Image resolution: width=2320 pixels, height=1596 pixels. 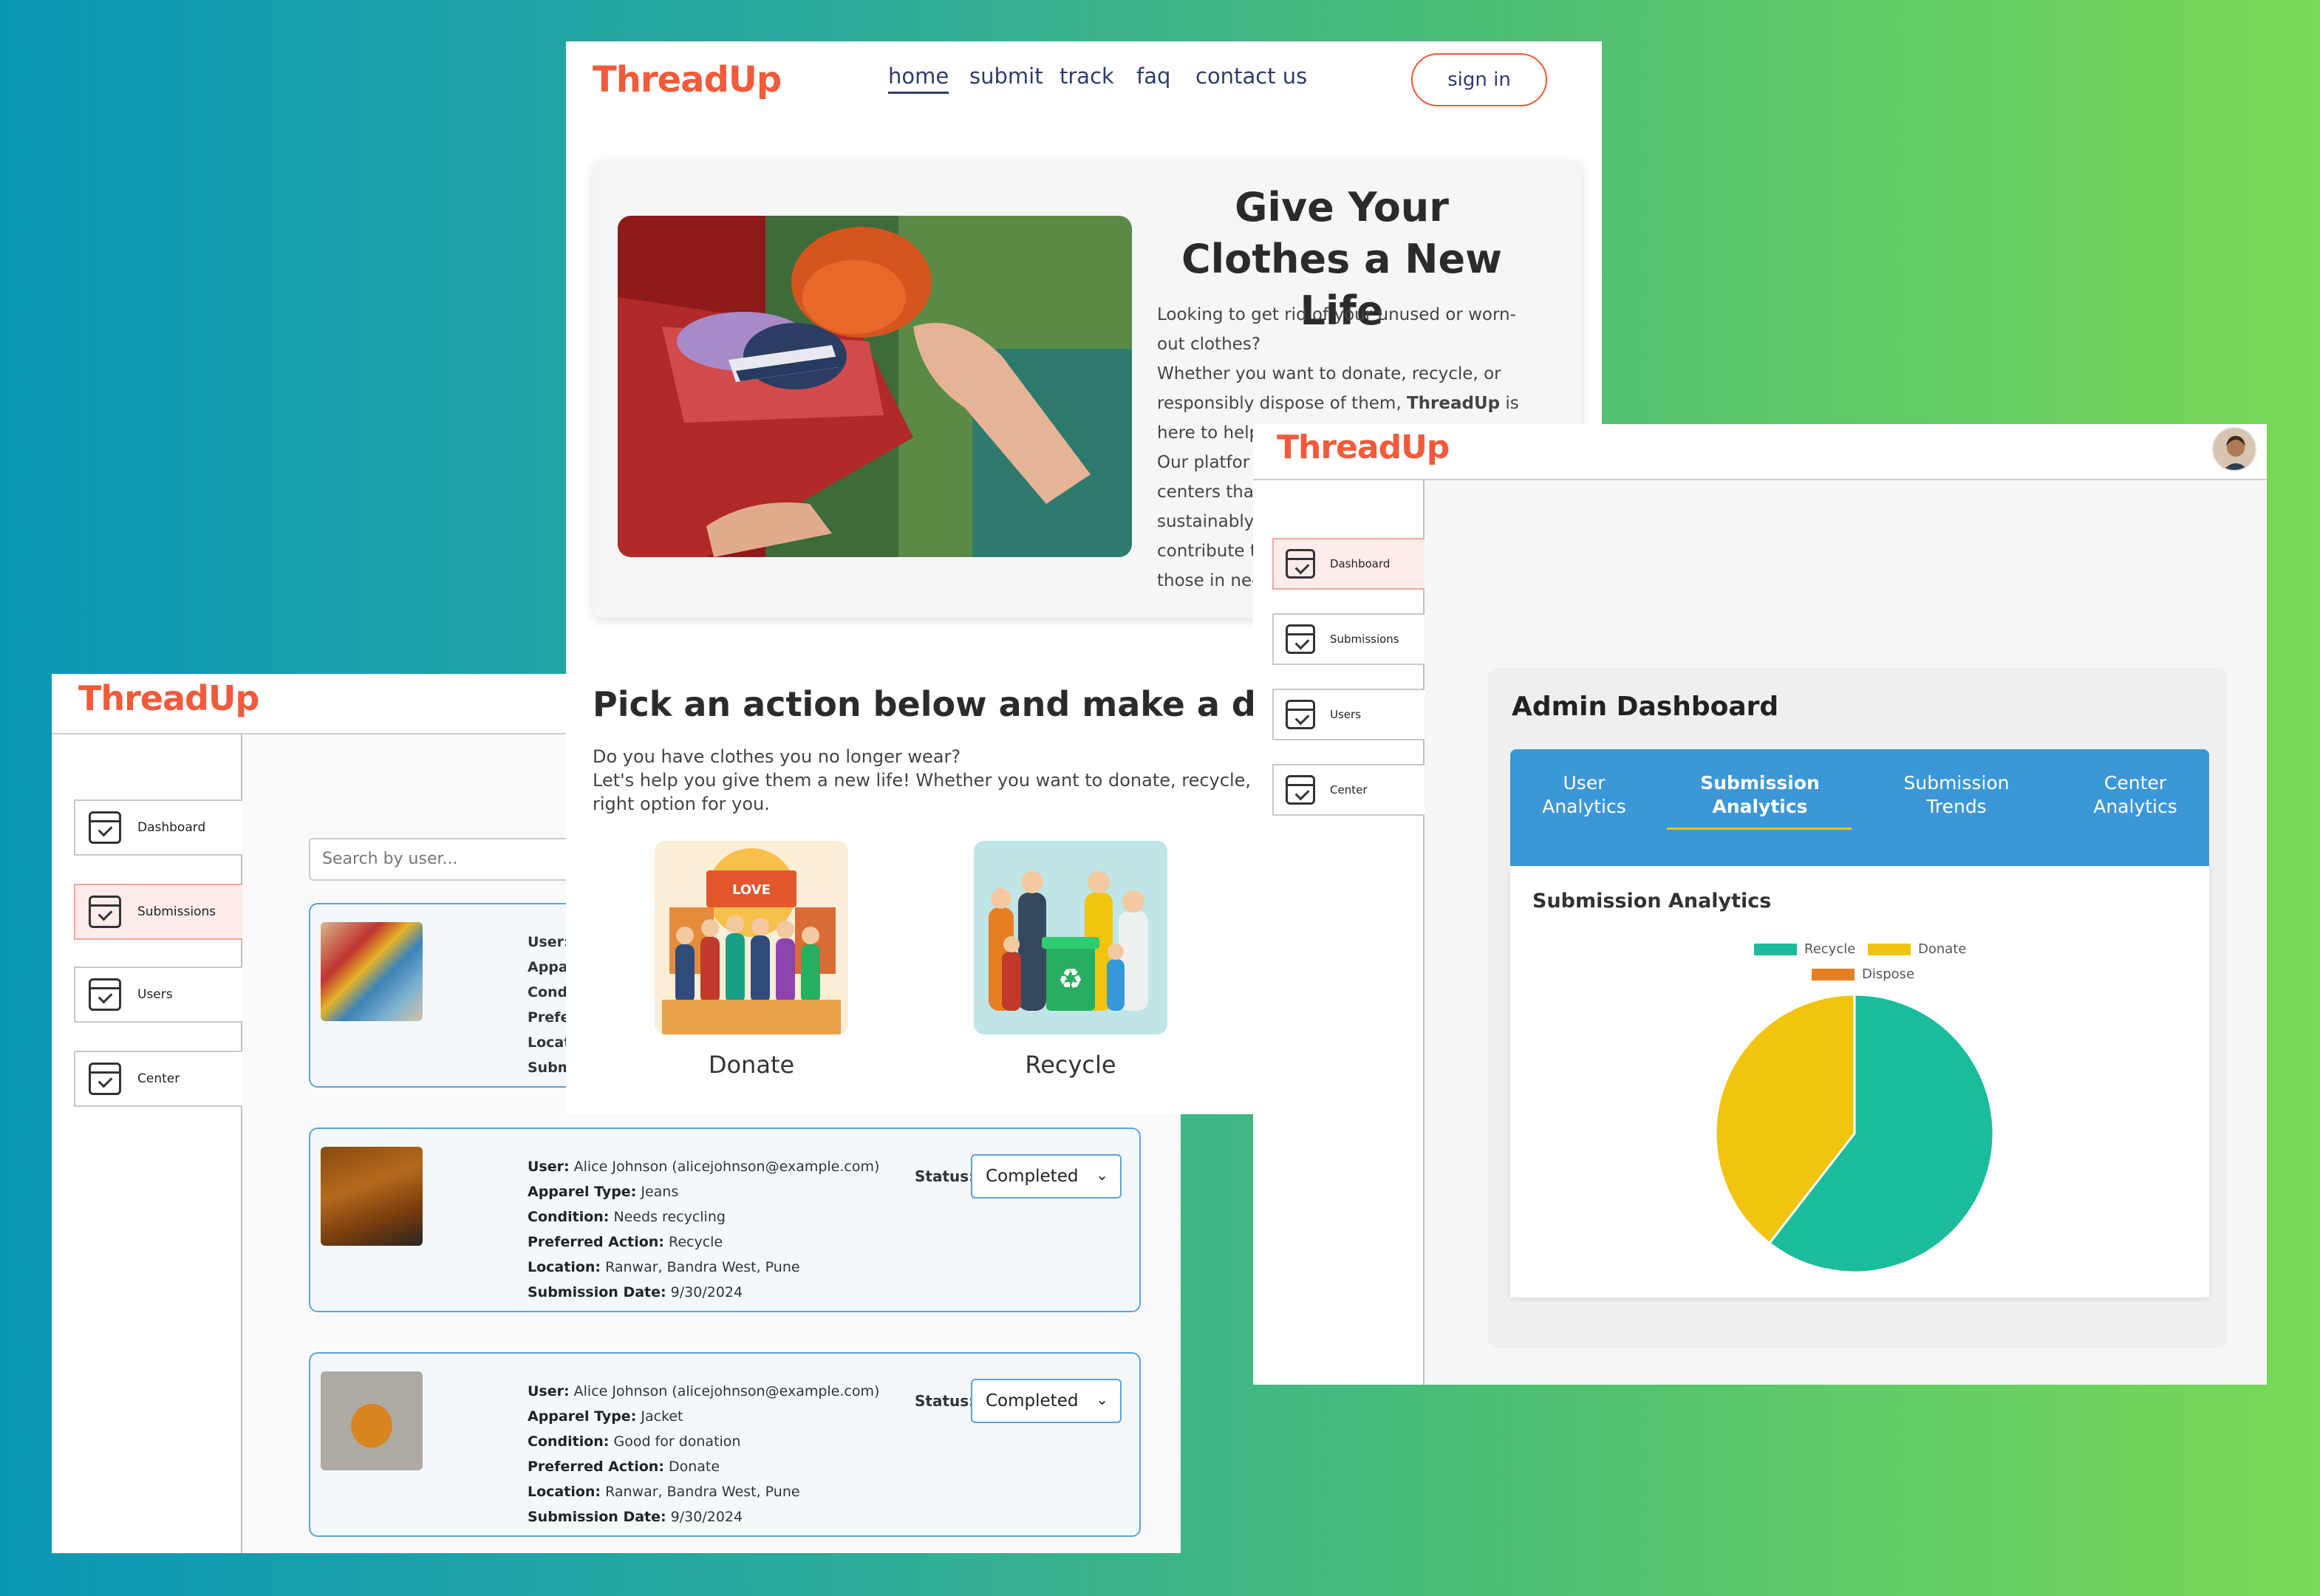 What do you see at coordinates (1251, 76) in the screenshot?
I see `nav-contact-us: contact us` at bounding box center [1251, 76].